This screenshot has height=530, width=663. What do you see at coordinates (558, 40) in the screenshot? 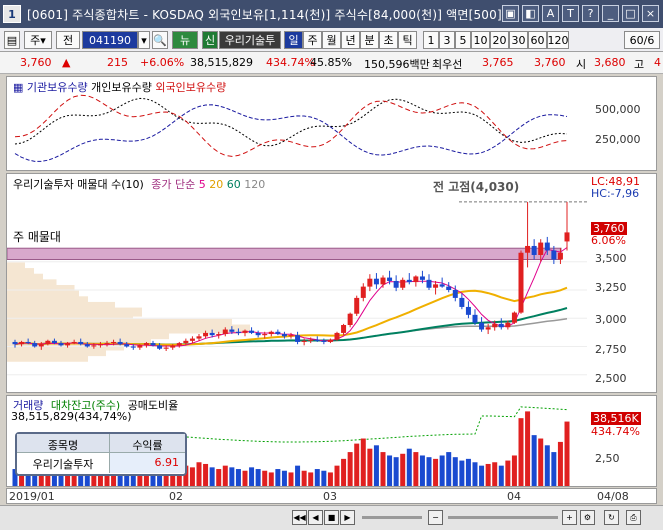
I see `number-7: 120` at bounding box center [558, 40].